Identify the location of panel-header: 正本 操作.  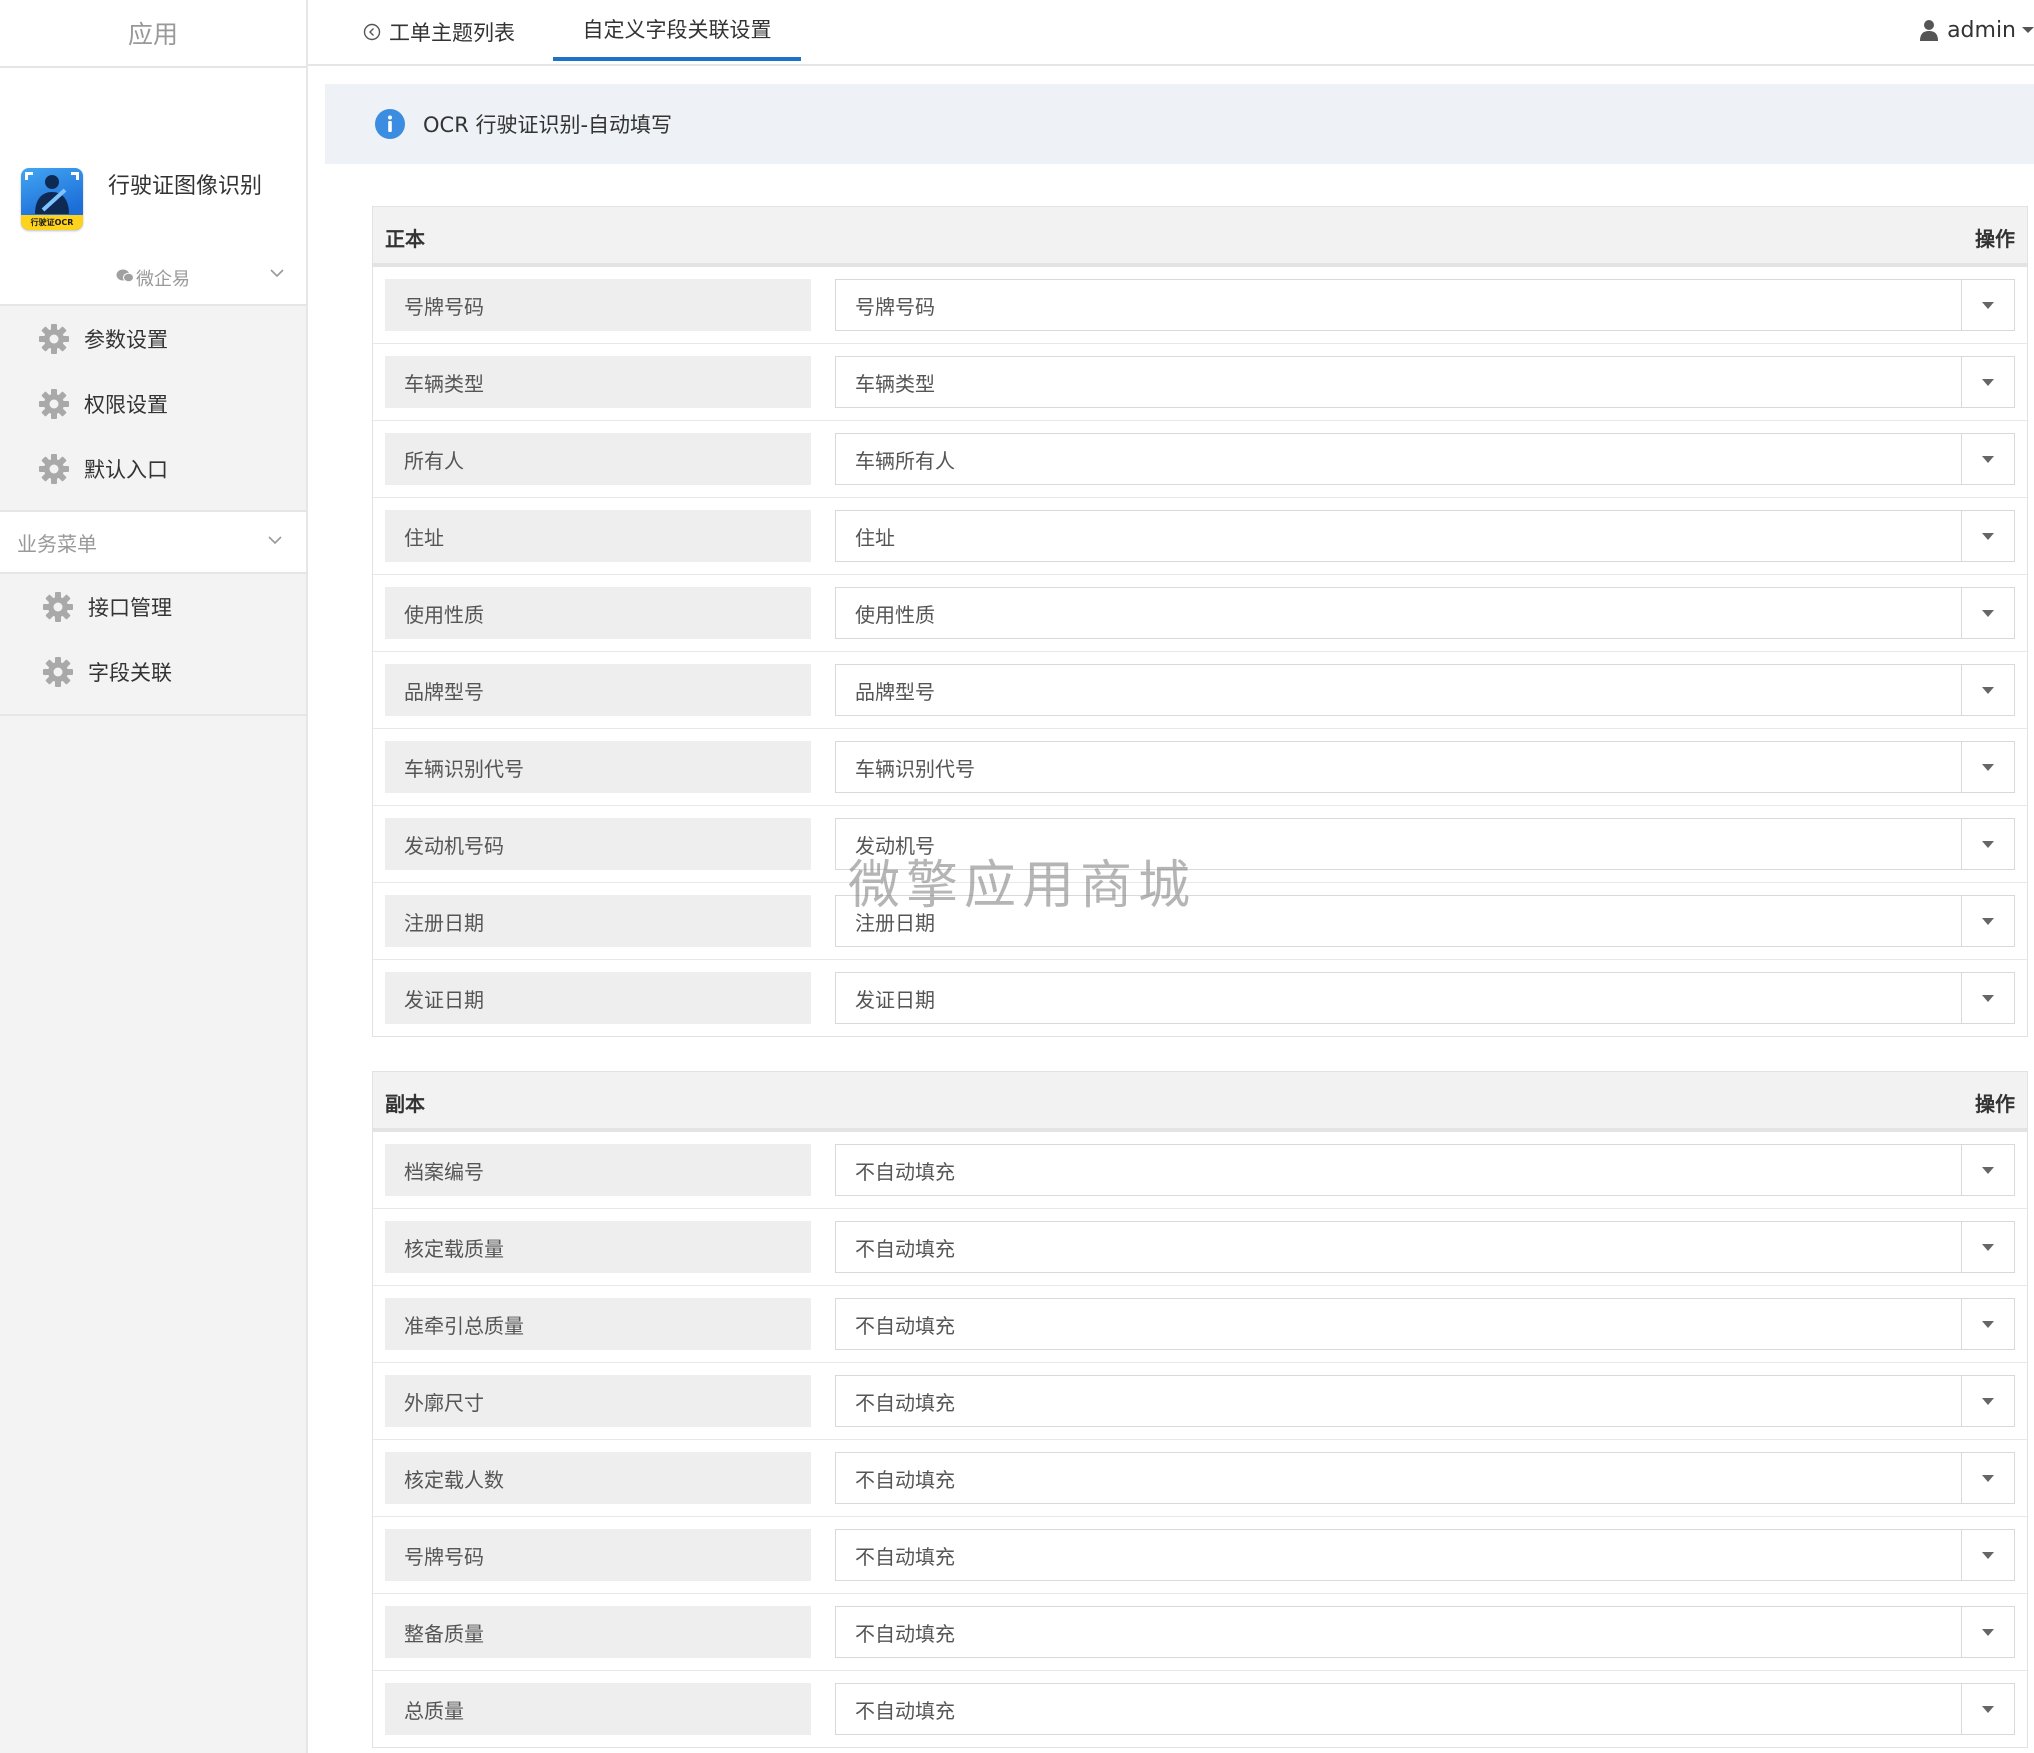
(1200, 237).